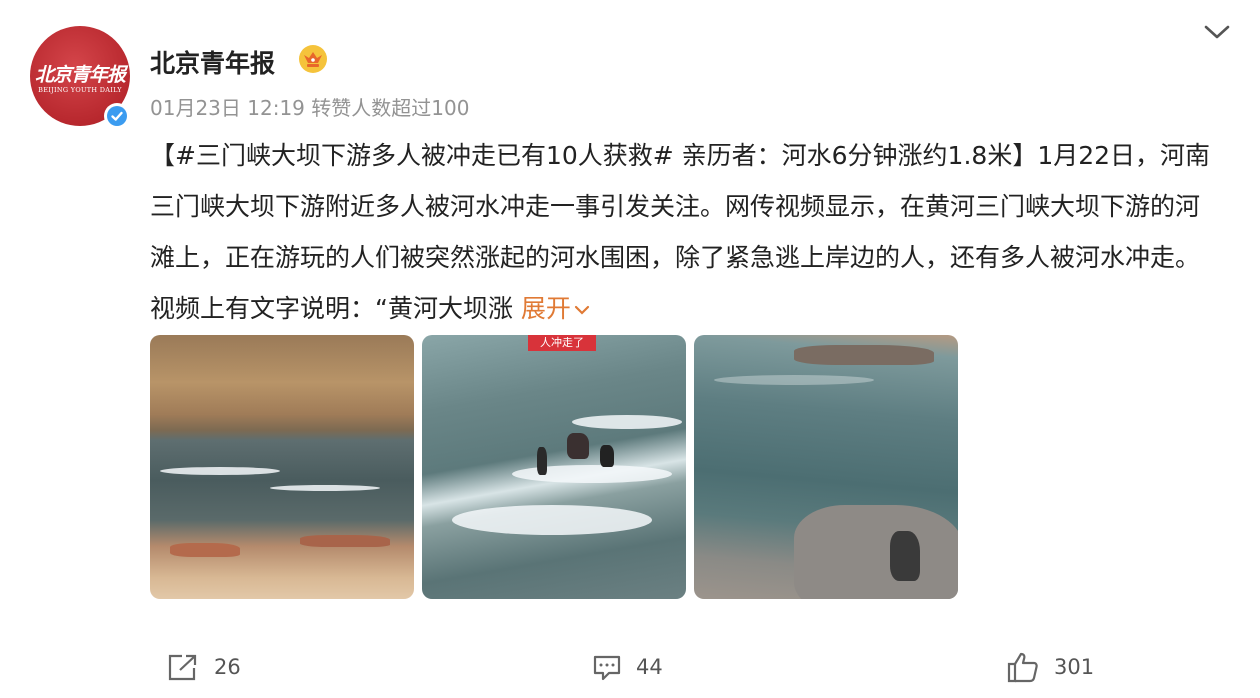 Image resolution: width=1260 pixels, height=698 pixels. I want to click on photo-banner: 人冲走了, so click(562, 343).